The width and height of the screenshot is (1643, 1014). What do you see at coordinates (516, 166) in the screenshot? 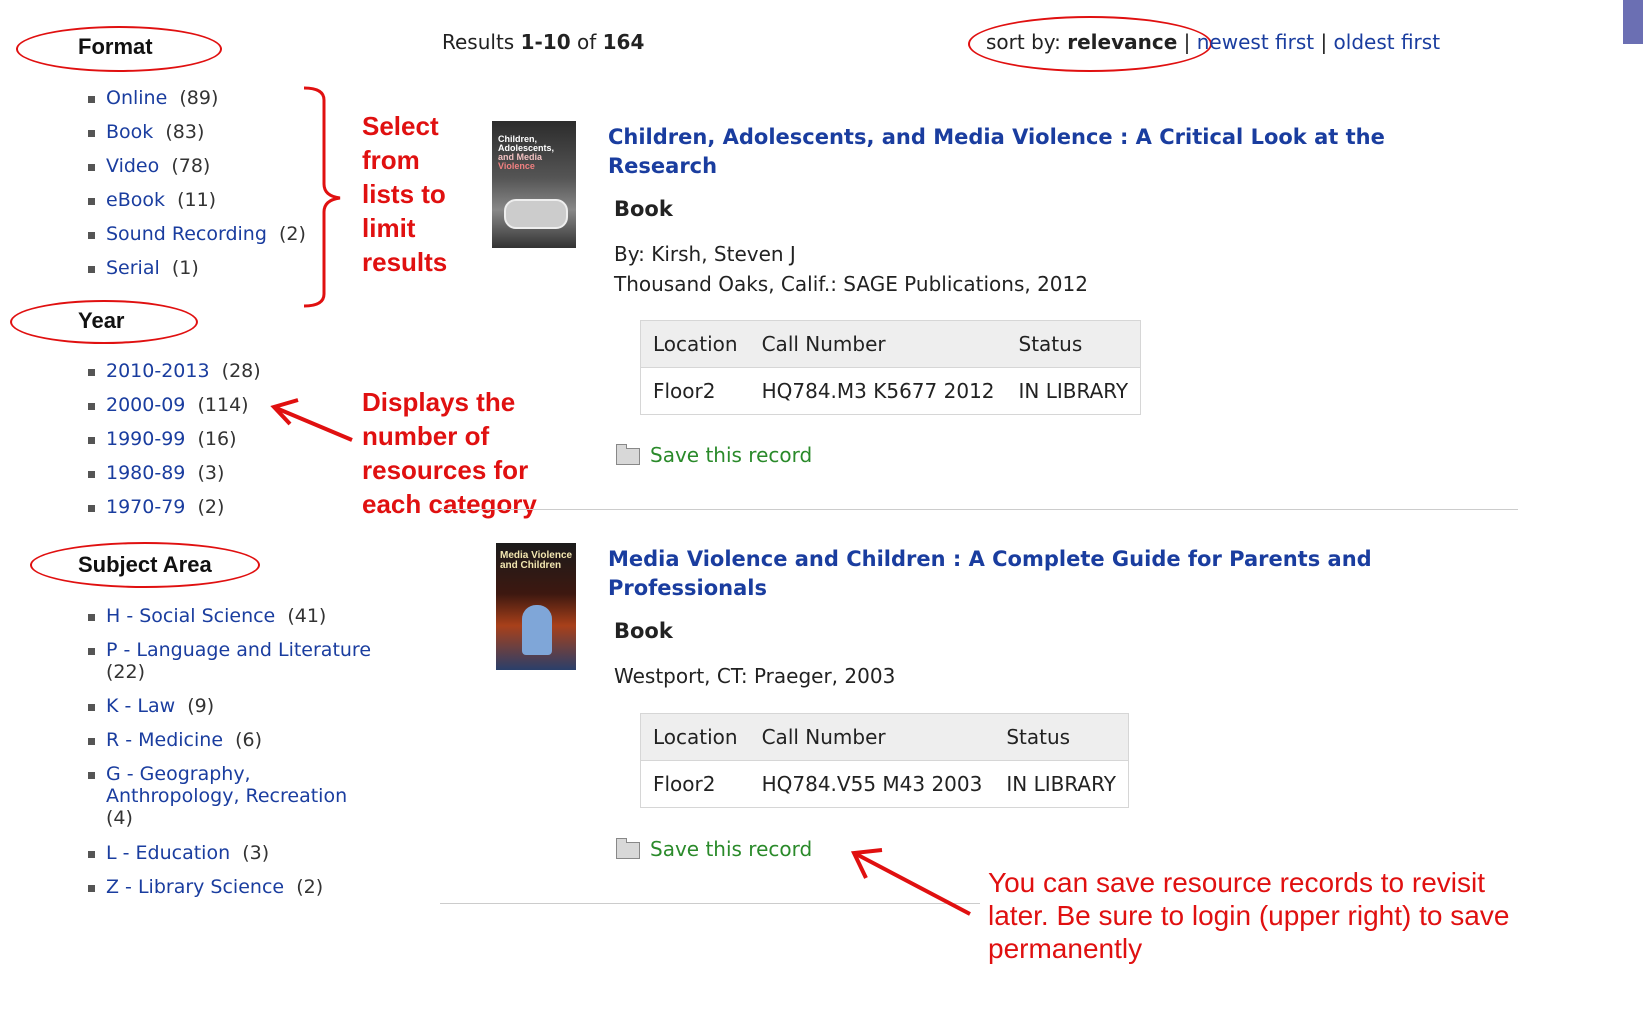
I see `cover-line: Violence` at bounding box center [516, 166].